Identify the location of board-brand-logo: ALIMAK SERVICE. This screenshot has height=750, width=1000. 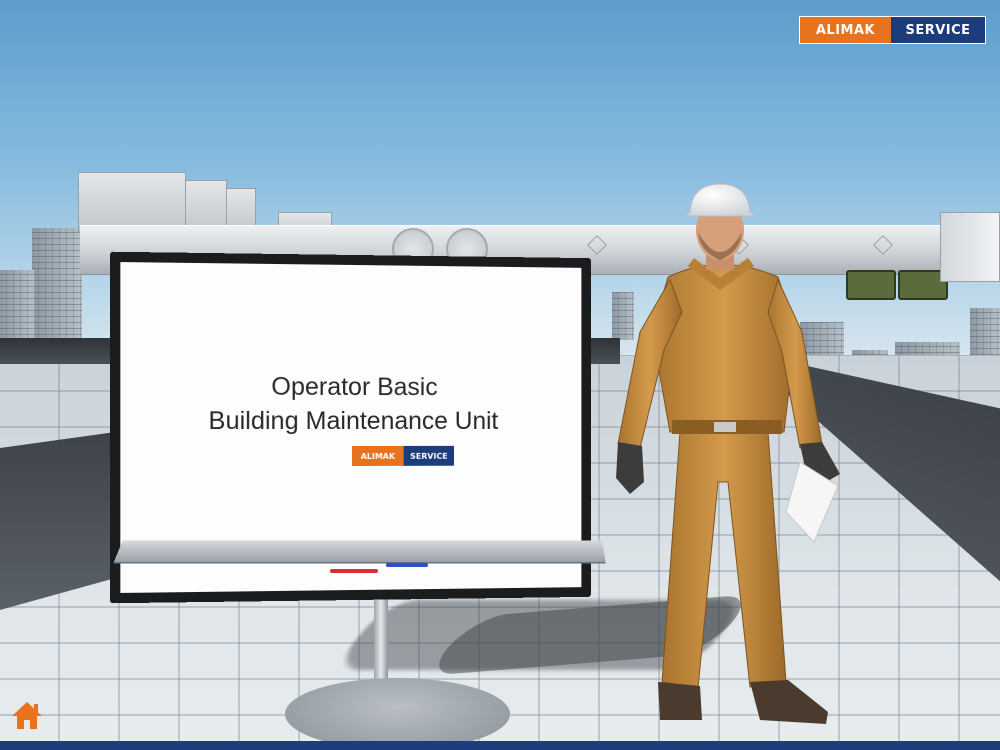
(403, 456).